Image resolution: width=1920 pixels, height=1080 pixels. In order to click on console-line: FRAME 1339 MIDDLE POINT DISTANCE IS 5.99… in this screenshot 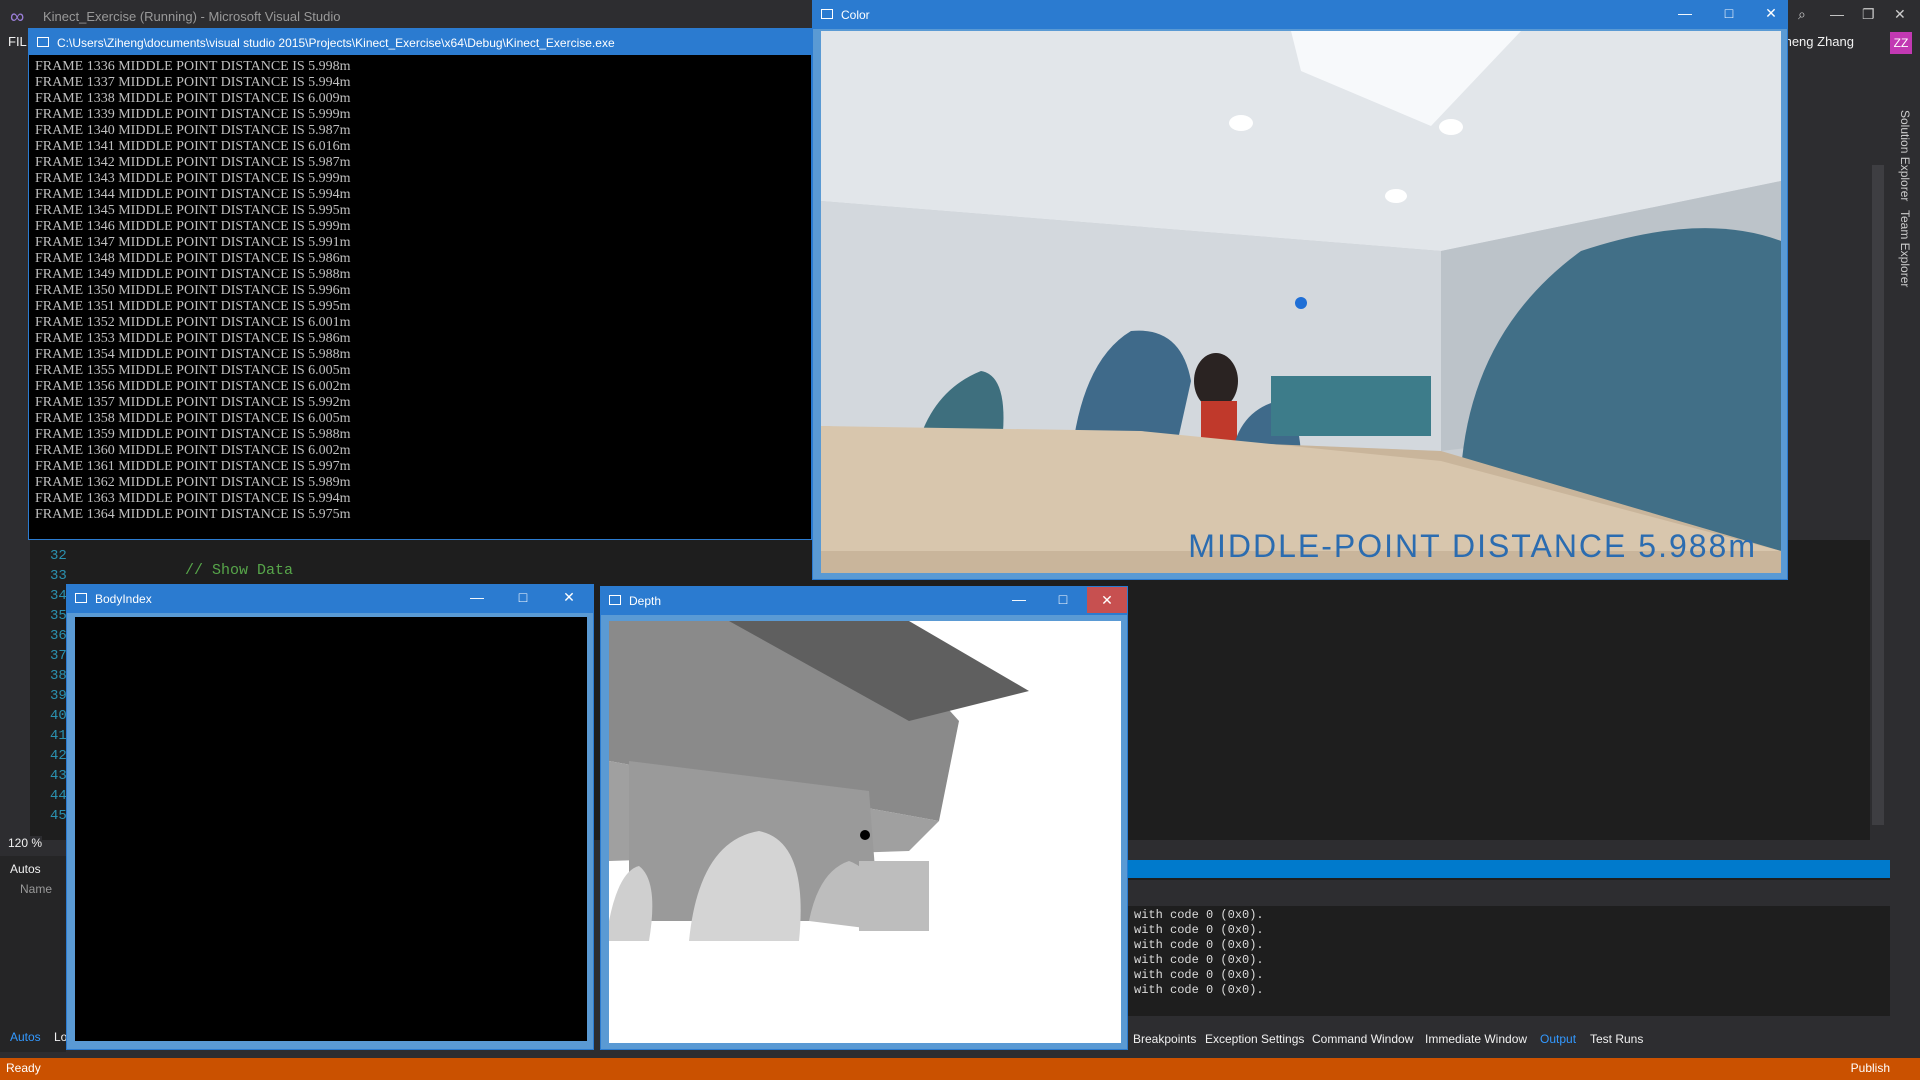, I will do `click(193, 114)`.